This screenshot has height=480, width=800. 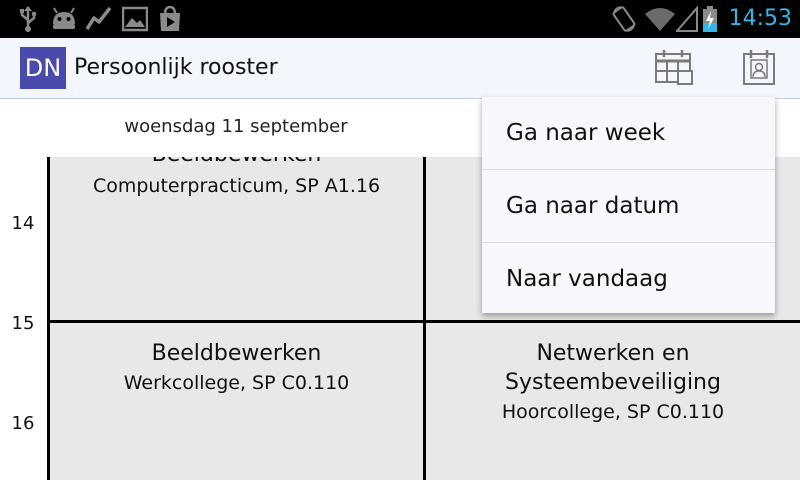 I want to click on chart-icon, so click(x=99, y=18).